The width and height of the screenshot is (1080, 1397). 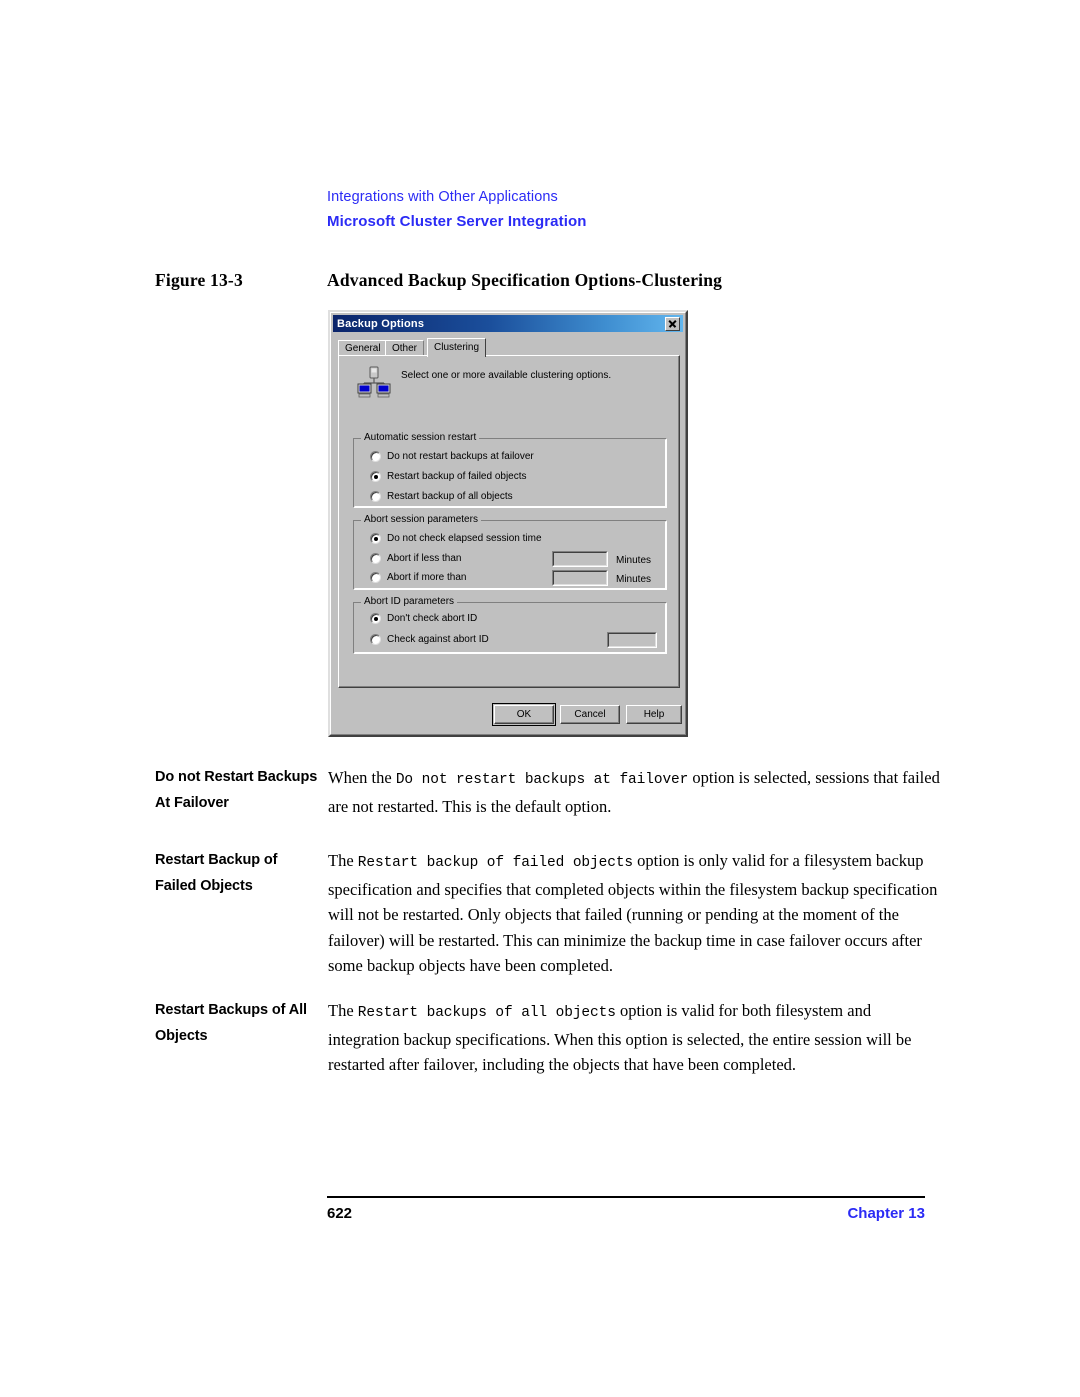 I want to click on abort-if-more-than-input, so click(x=580, y=578).